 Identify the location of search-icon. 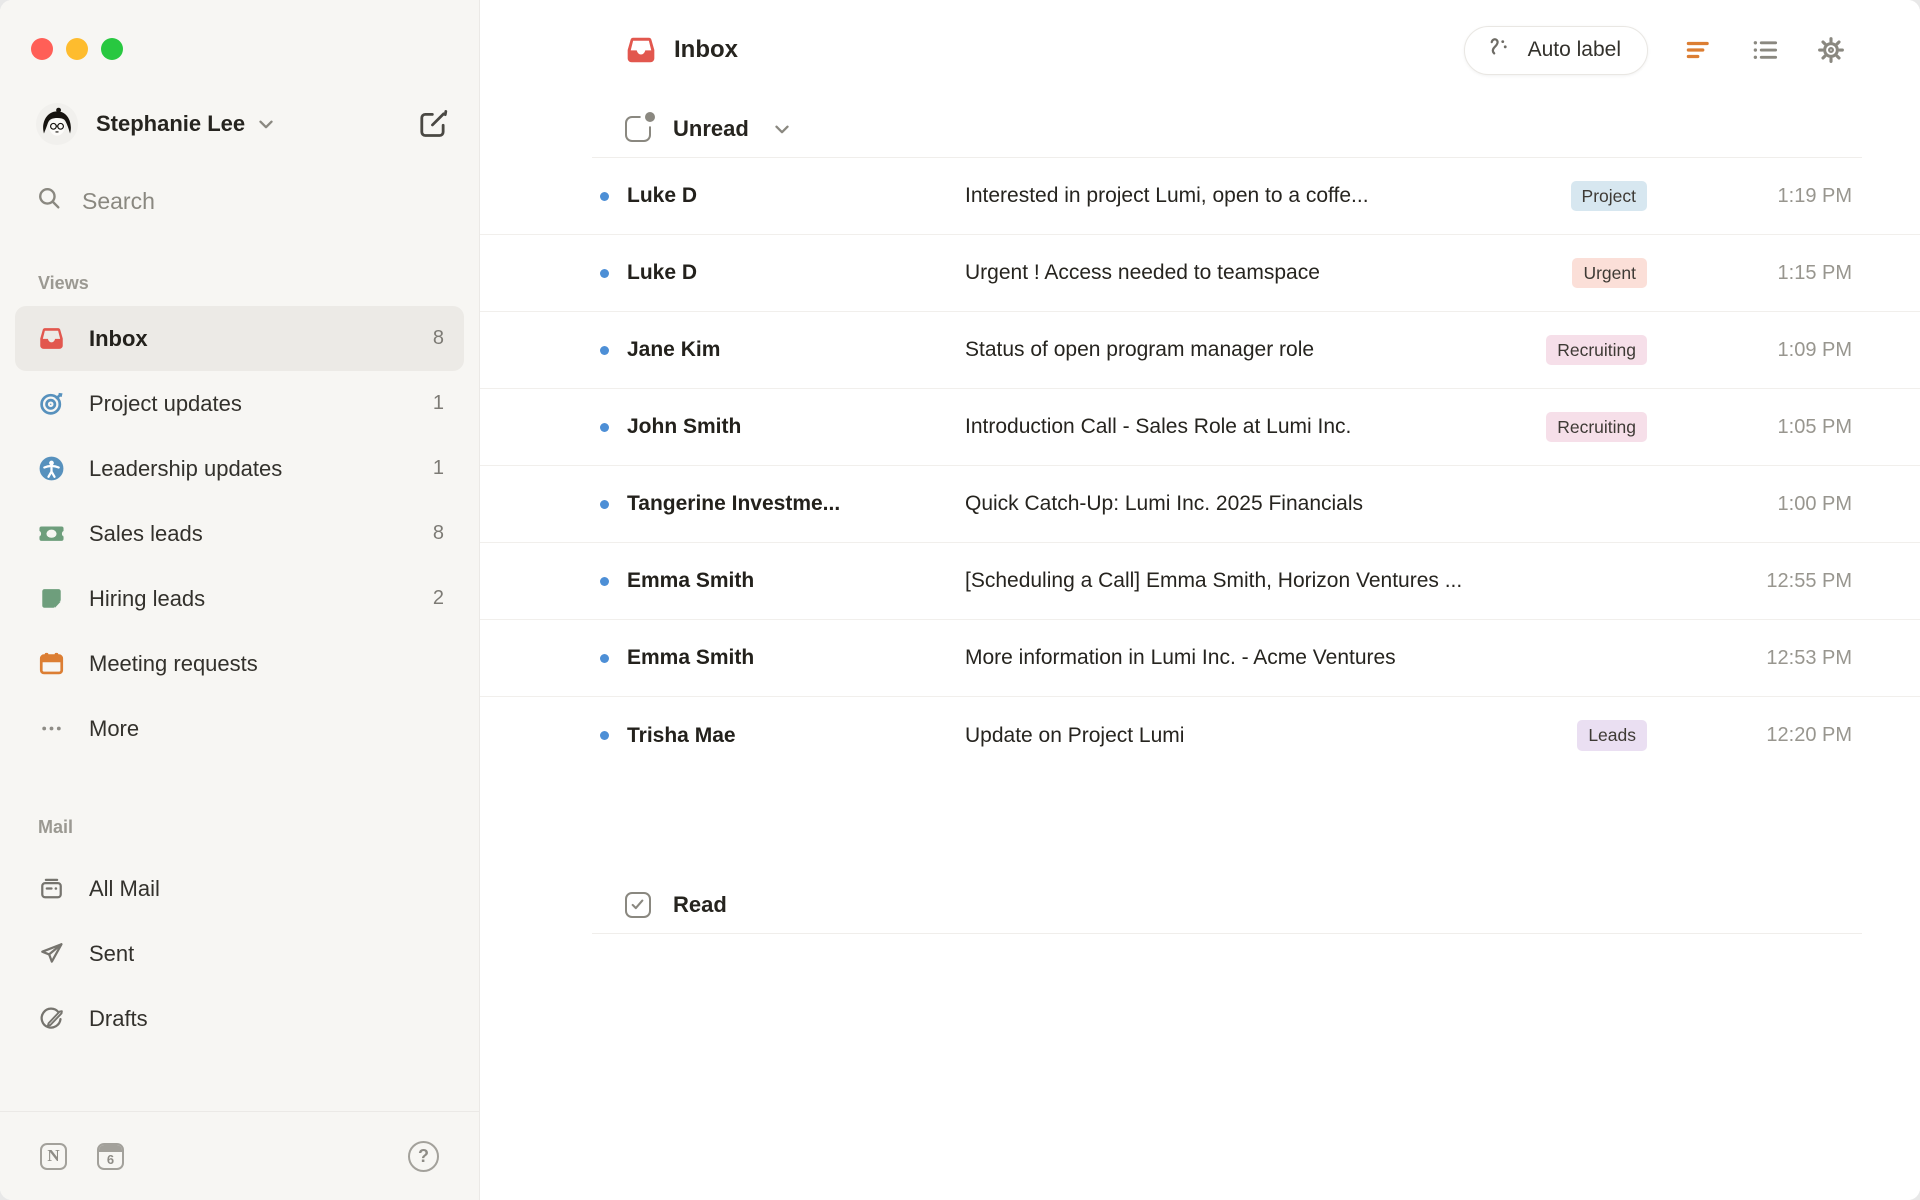
(49, 201).